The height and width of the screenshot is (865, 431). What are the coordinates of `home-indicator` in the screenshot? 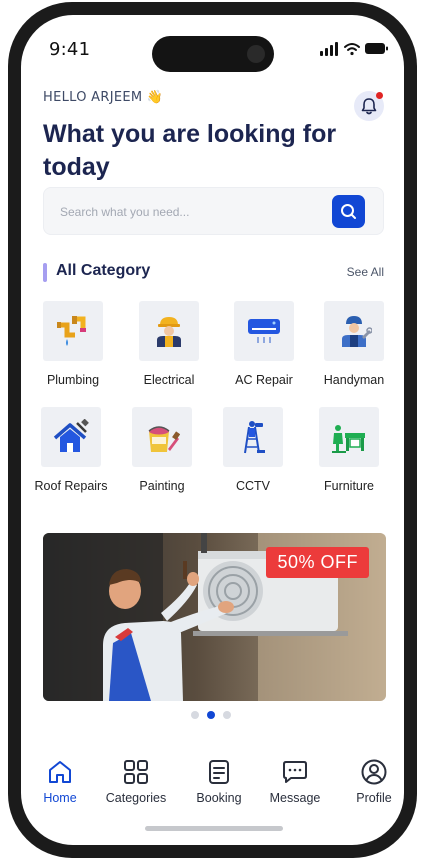 It's located at (214, 828).